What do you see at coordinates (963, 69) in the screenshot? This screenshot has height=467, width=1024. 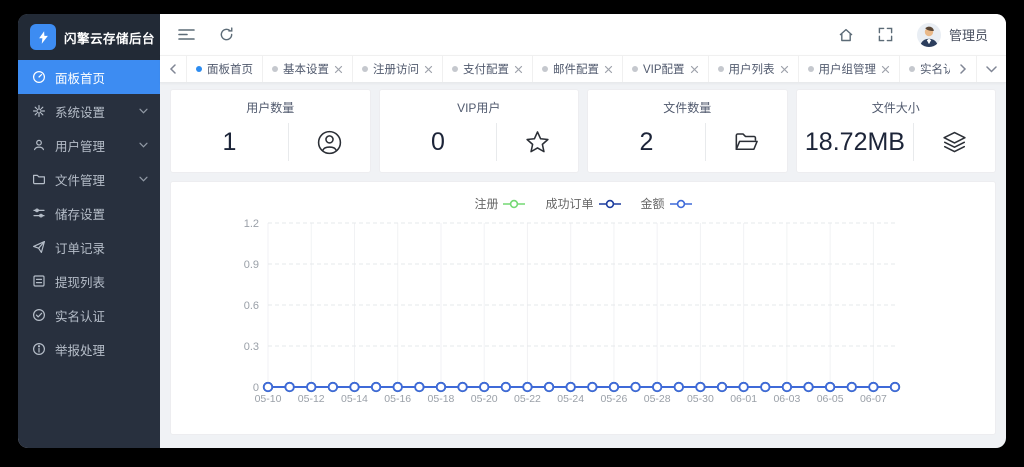 I see `tabs-scroll-right-icon` at bounding box center [963, 69].